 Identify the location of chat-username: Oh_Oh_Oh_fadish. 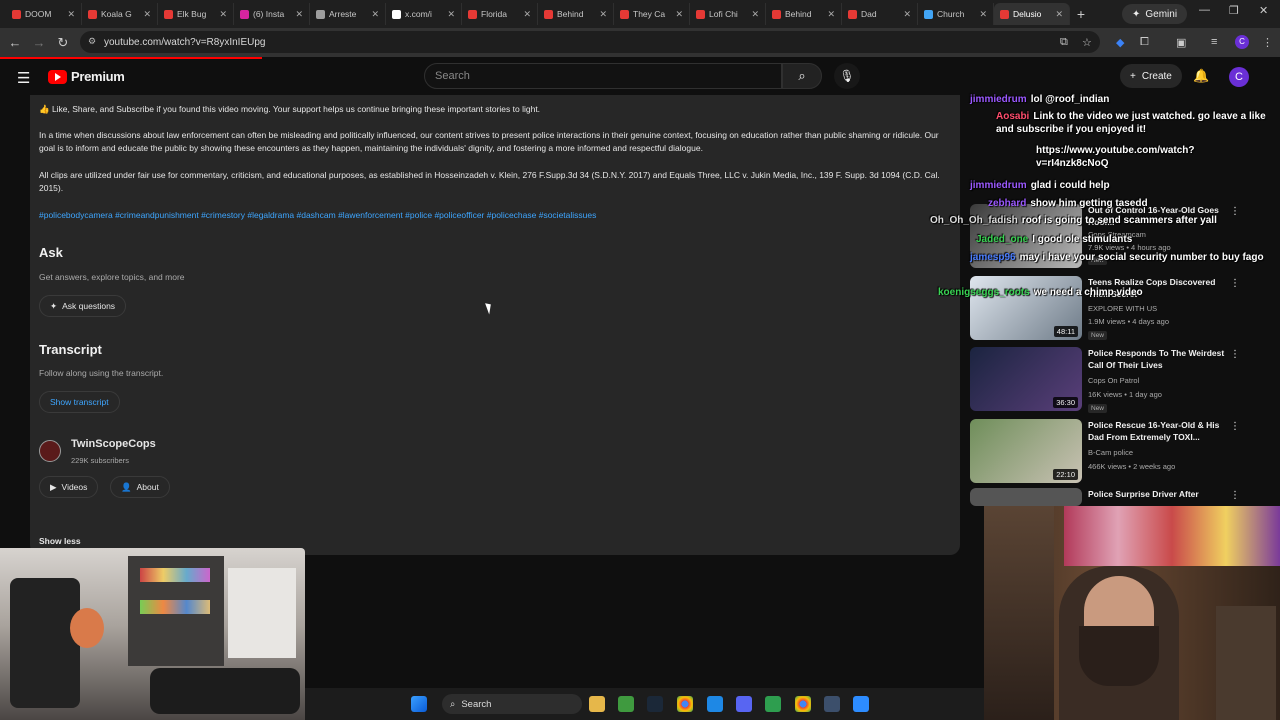
(974, 220).